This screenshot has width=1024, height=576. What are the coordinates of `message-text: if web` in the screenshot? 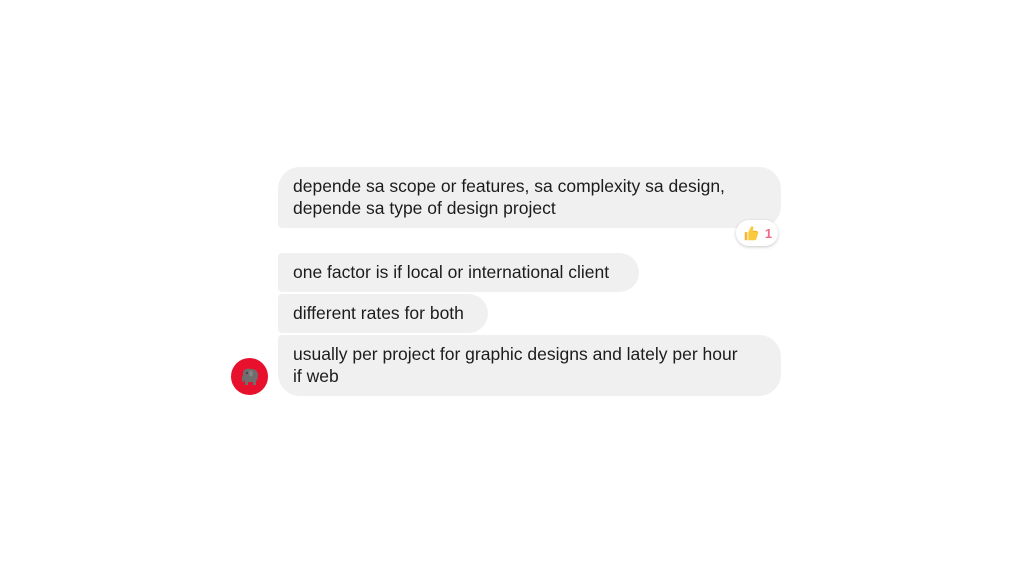 It's located at (316, 376).